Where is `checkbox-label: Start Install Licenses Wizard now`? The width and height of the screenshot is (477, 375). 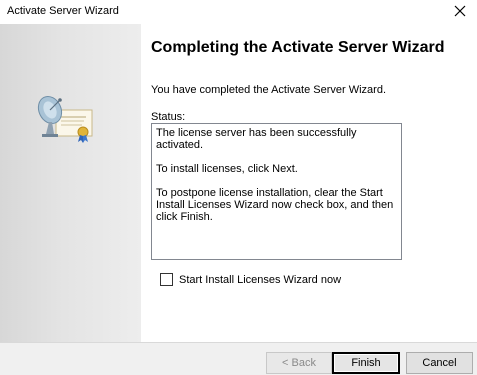
checkbox-label: Start Install Licenses Wizard now is located at coordinates (260, 279).